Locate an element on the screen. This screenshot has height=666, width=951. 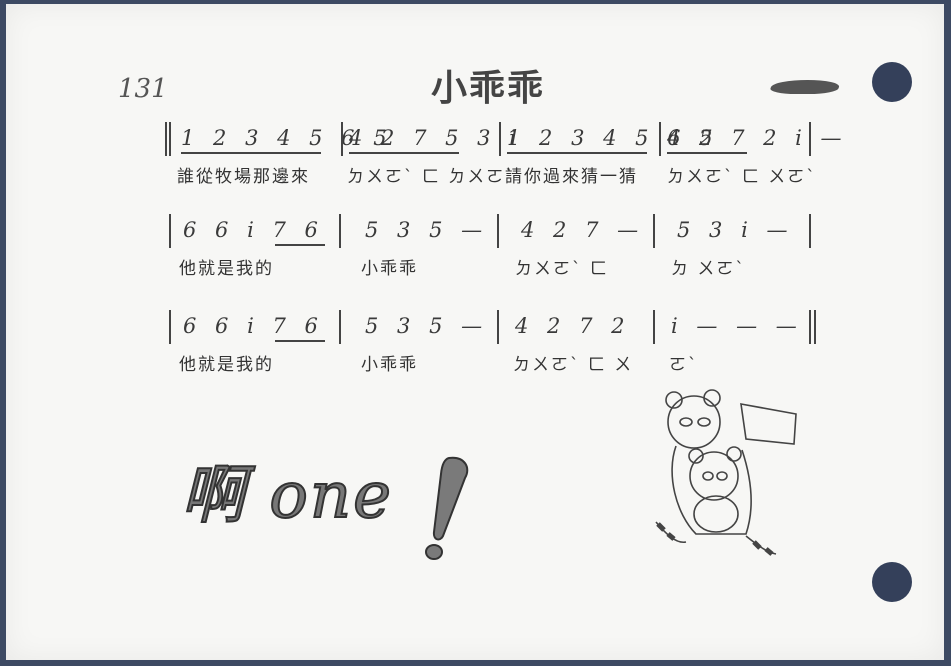
lyrics-row: 誰從牧場那邊來 ㄉㄨㄛˋ ㄈ ㄉㄨㄛˋ 請你過來猜一猜 ㄉㄨㄛˋ ㄈ ㄨㄛˋ is located at coordinates (494, 176).